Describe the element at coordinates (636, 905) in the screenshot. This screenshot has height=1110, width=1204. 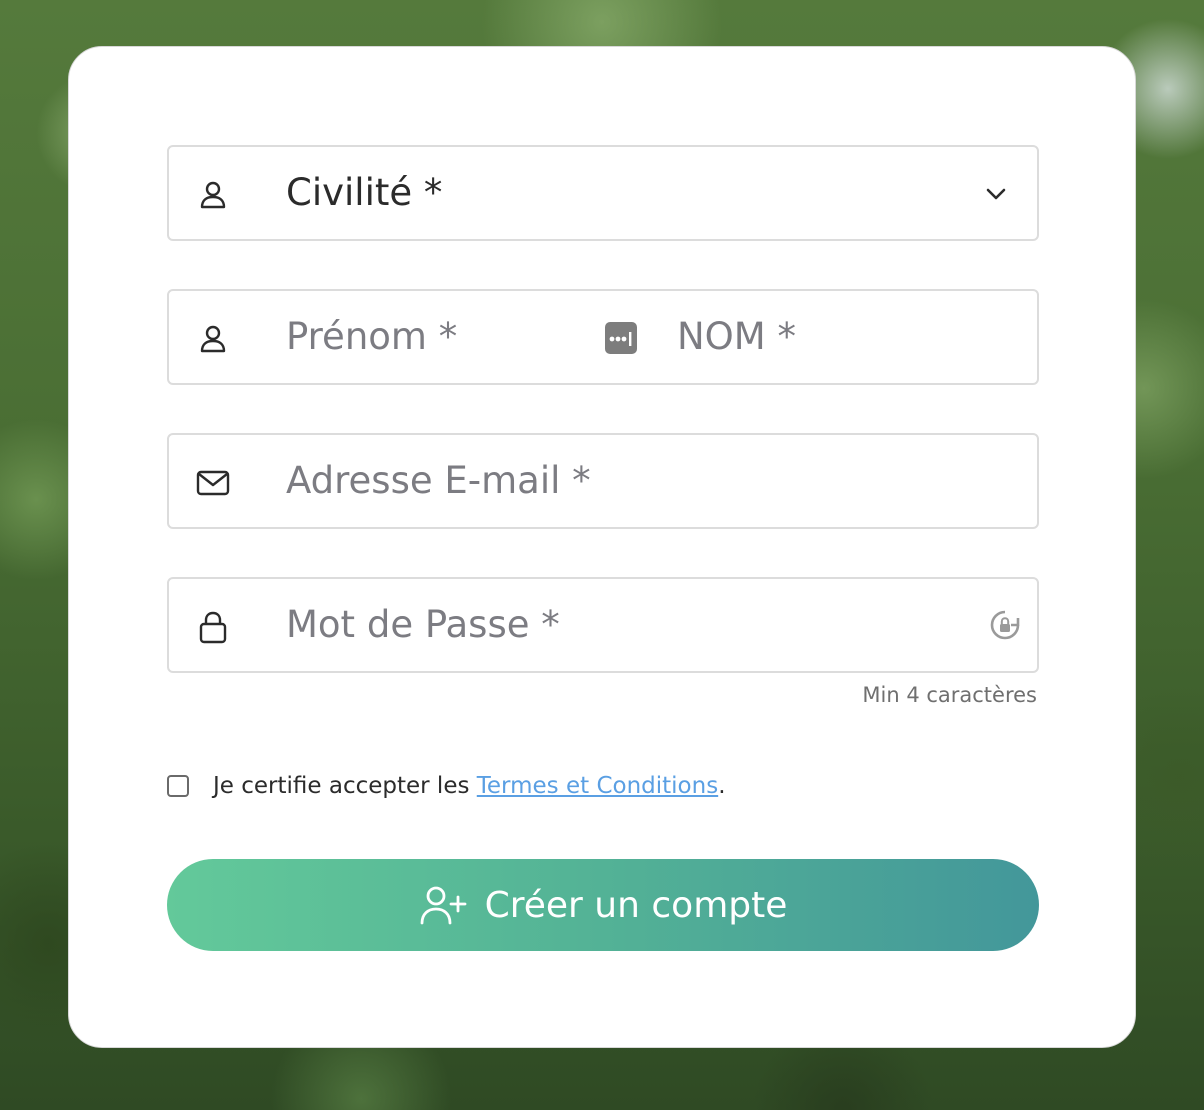
I see `create-account-label: Créer un compte` at that location.